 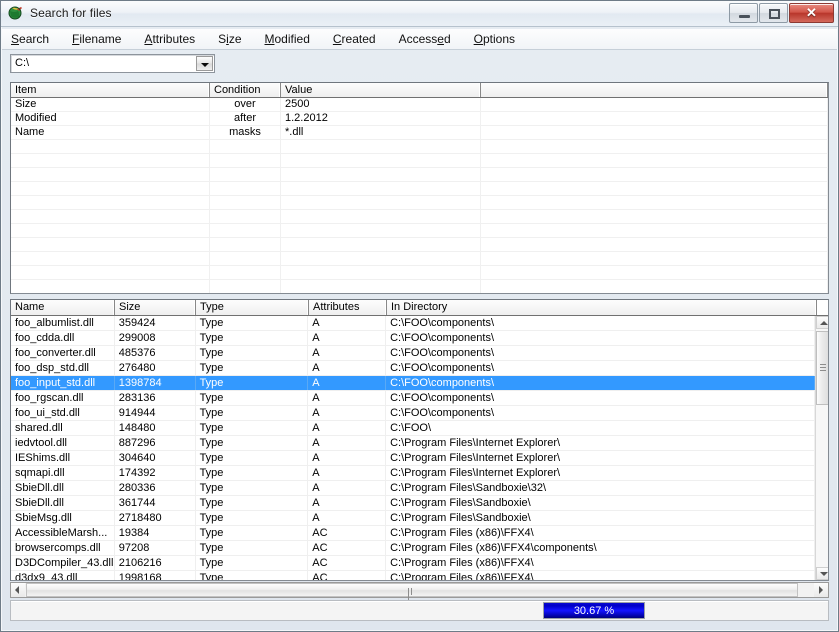 What do you see at coordinates (419, 105) in the screenshot?
I see `criteria-row: Size over 2500` at bounding box center [419, 105].